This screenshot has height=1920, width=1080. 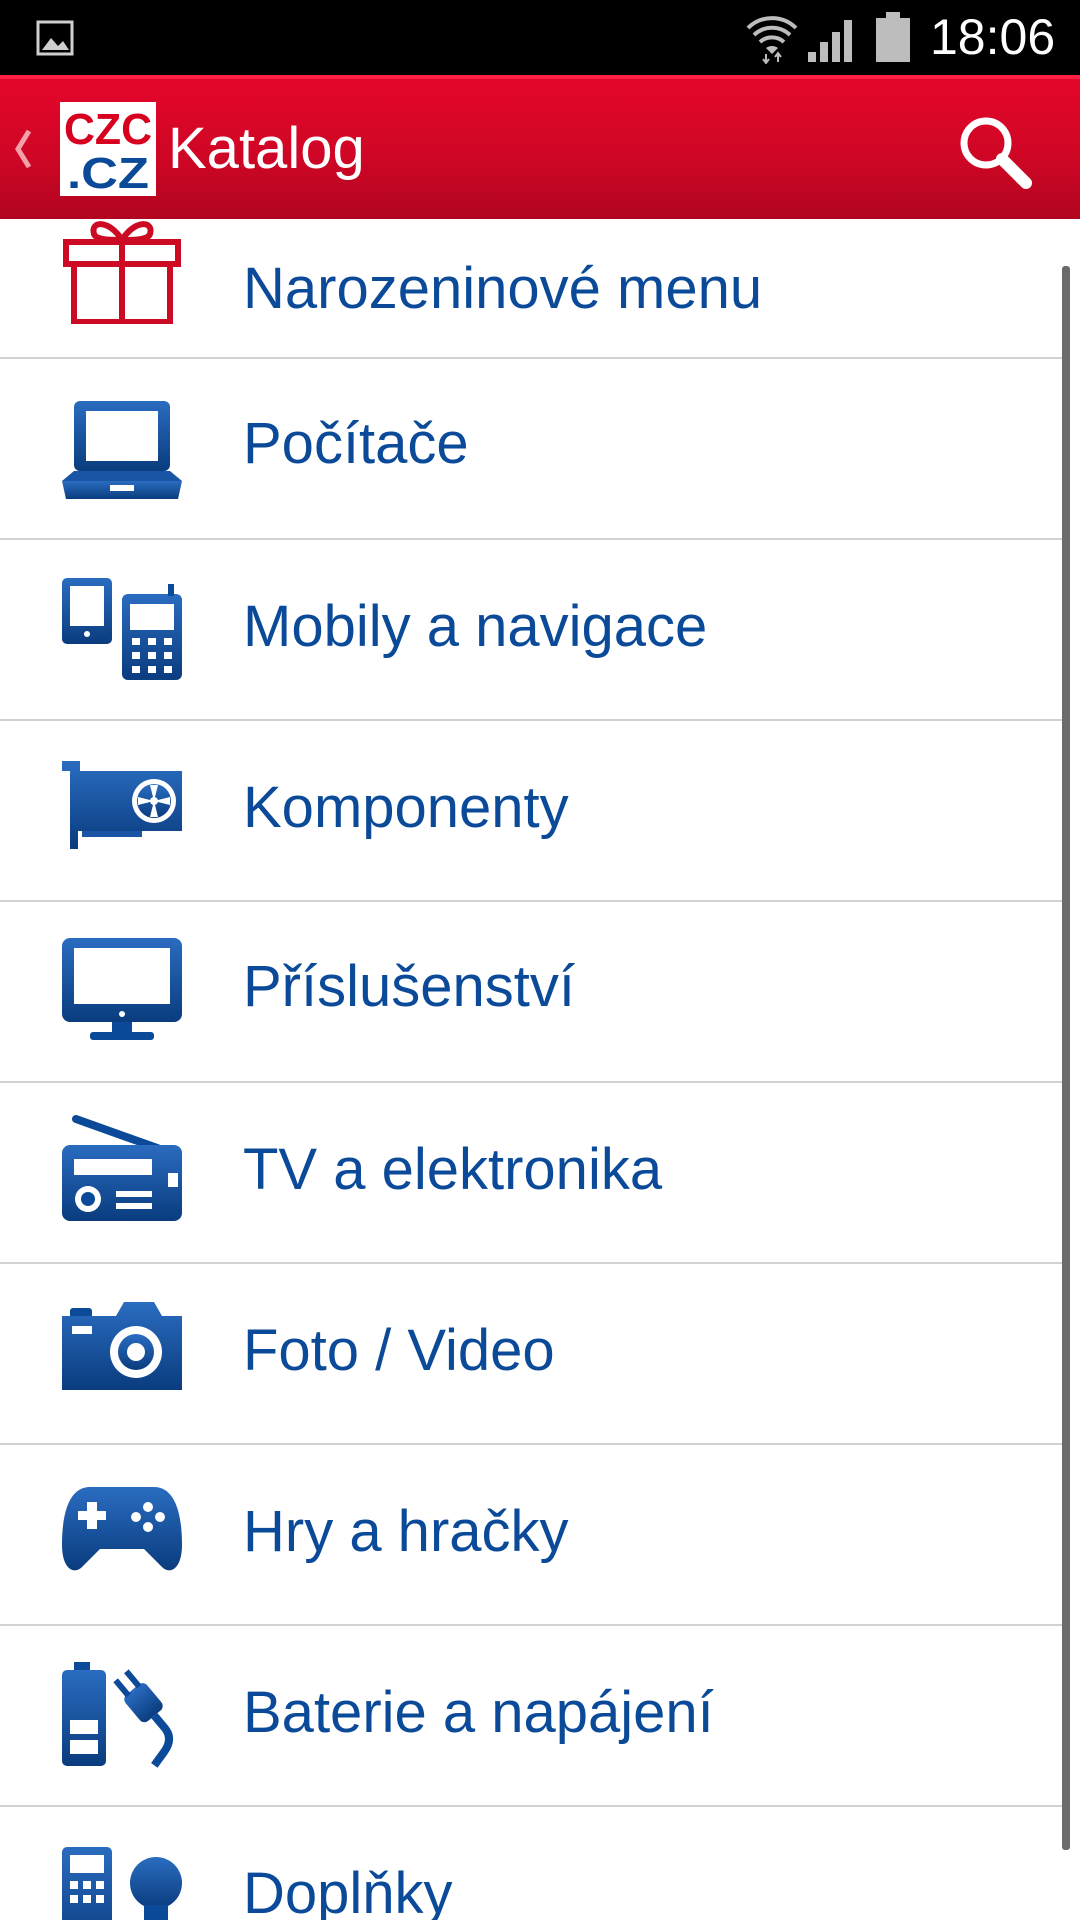 I want to click on catalog-item-mobily-a-navigace: Mobily a navigace, so click(x=532, y=630).